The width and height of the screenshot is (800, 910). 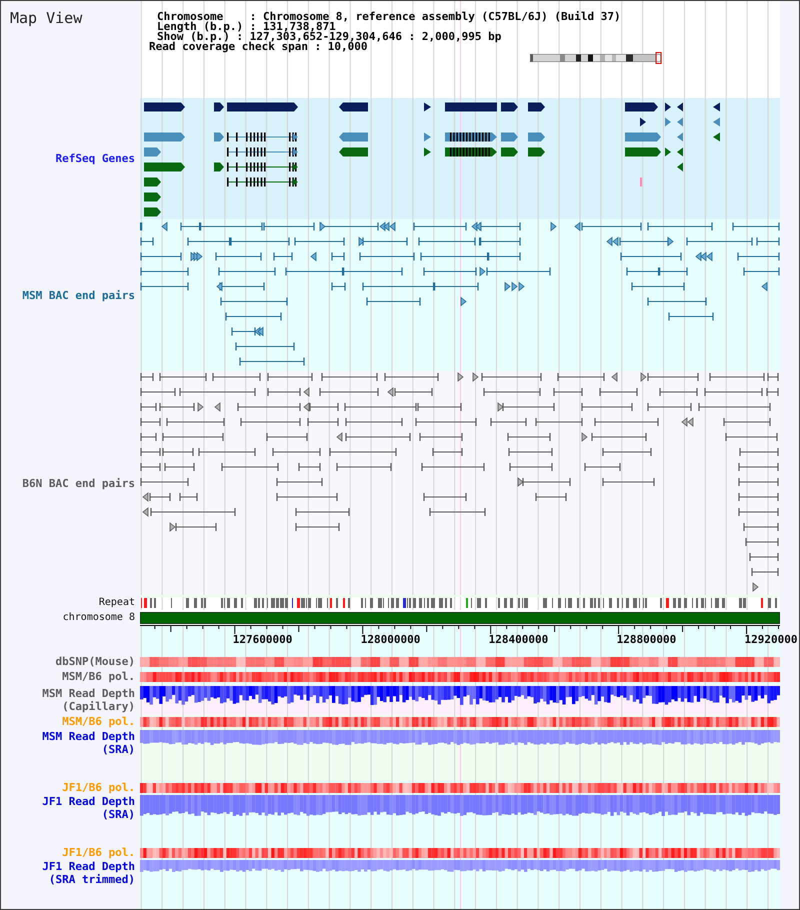 I want to click on info-line: Length (b.p.) : 131,738,871, so click(x=246, y=27).